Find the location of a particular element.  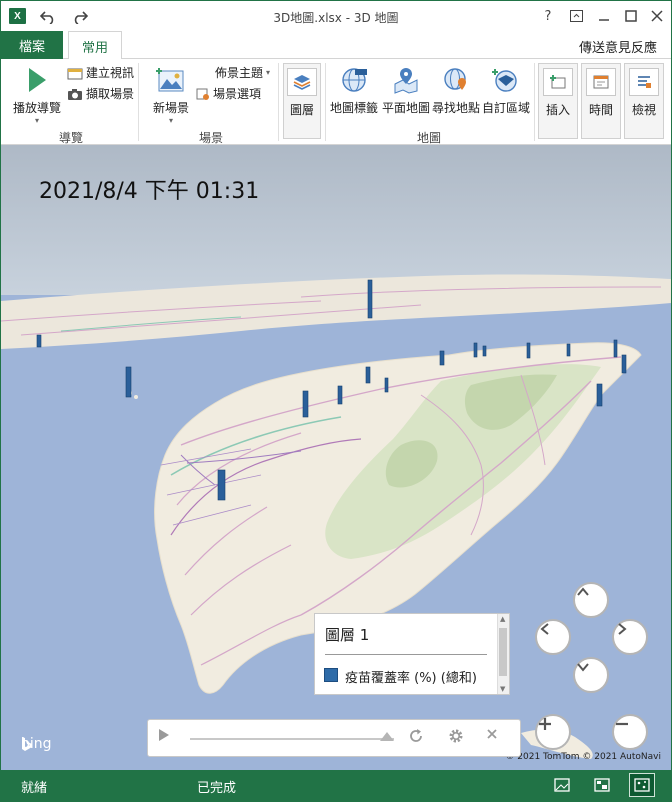

create-video-button: 建立視訊 is located at coordinates (100, 72).